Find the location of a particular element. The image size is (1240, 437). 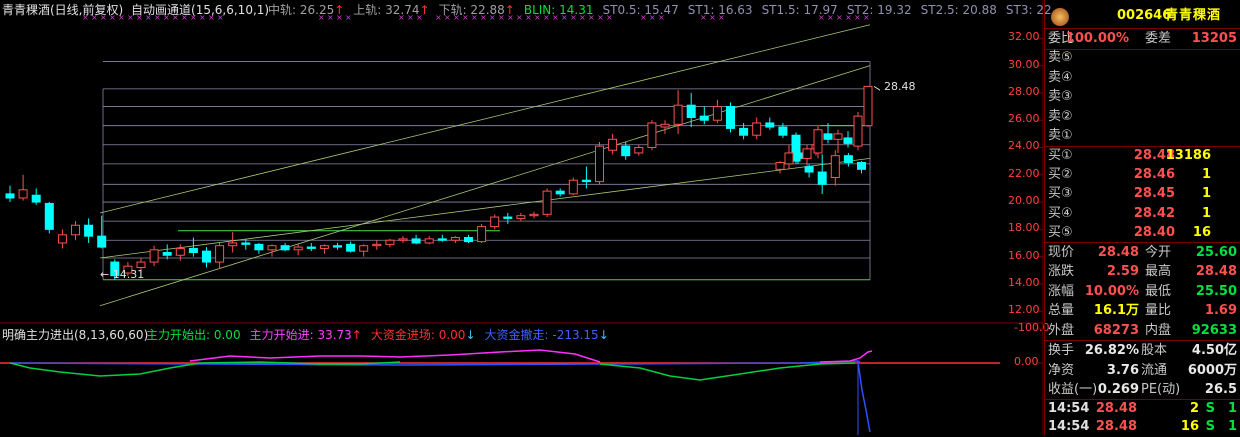

tick-volume: 2 is located at coordinates (1194, 408).